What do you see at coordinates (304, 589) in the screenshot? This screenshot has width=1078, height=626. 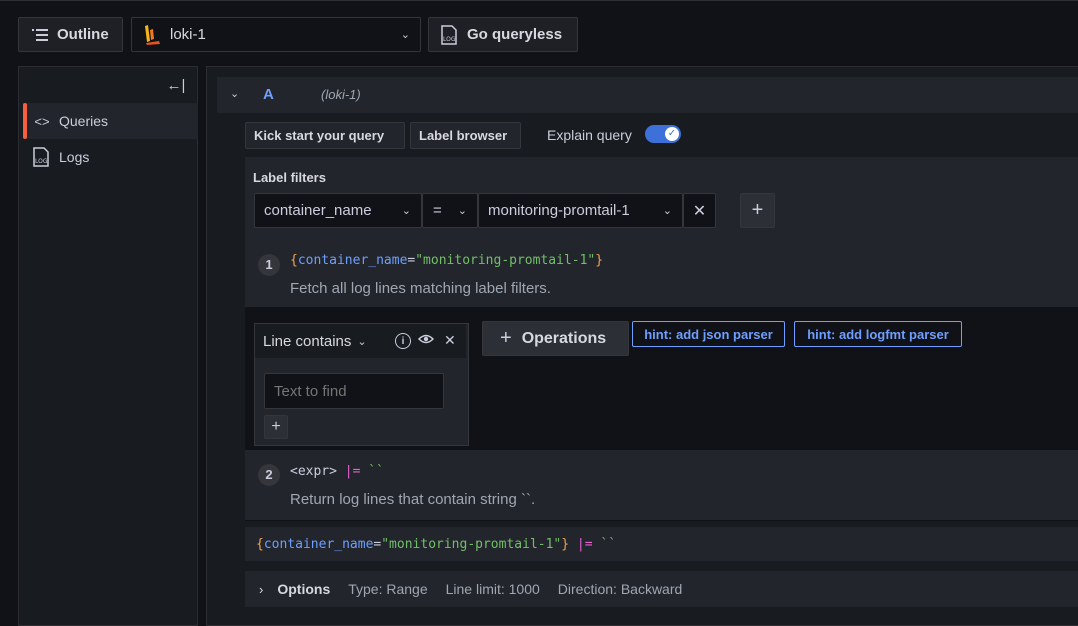 I see `options-title: Options` at bounding box center [304, 589].